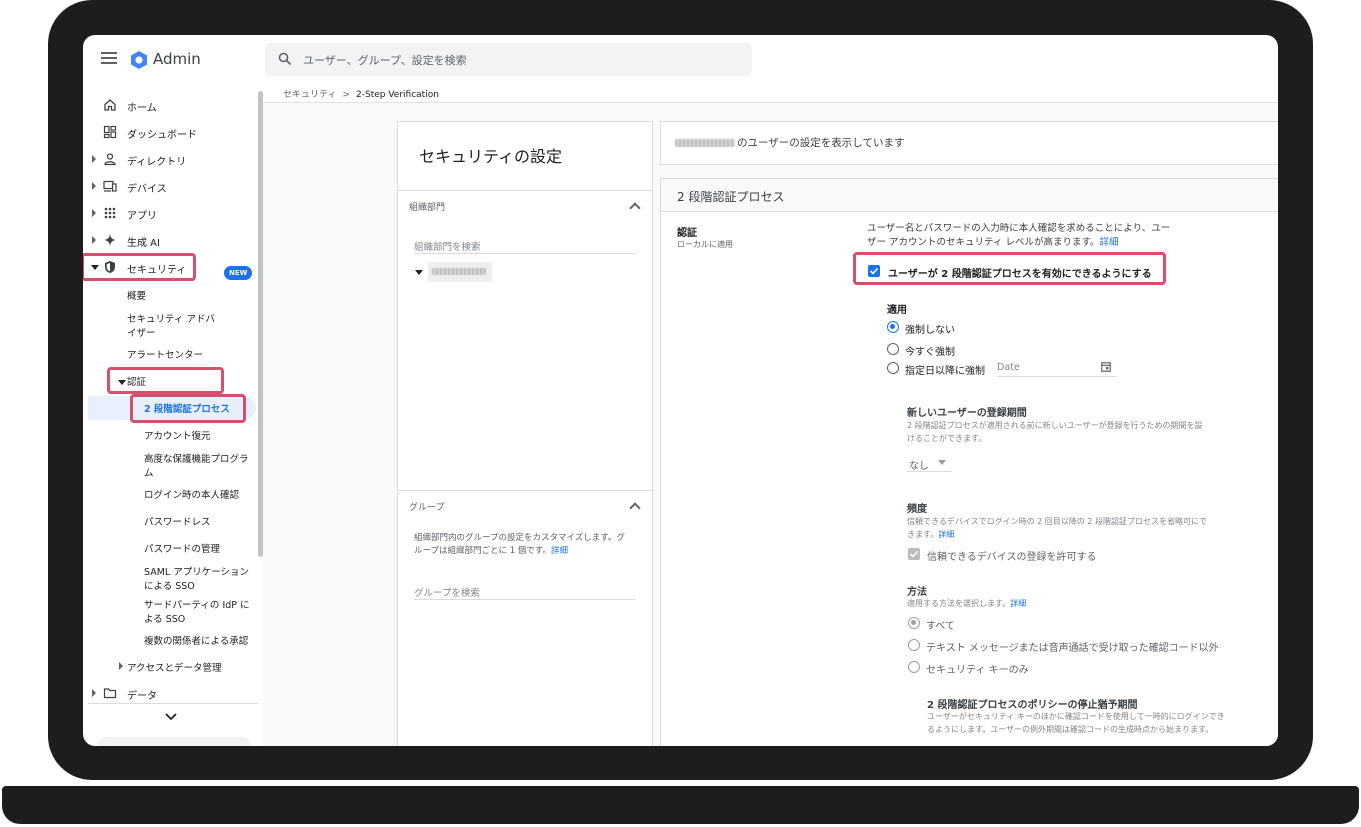 This screenshot has width=1361, height=827. Describe the element at coordinates (923, 534) in the screenshot. I see `frequency-desc-line2: きます。` at that location.